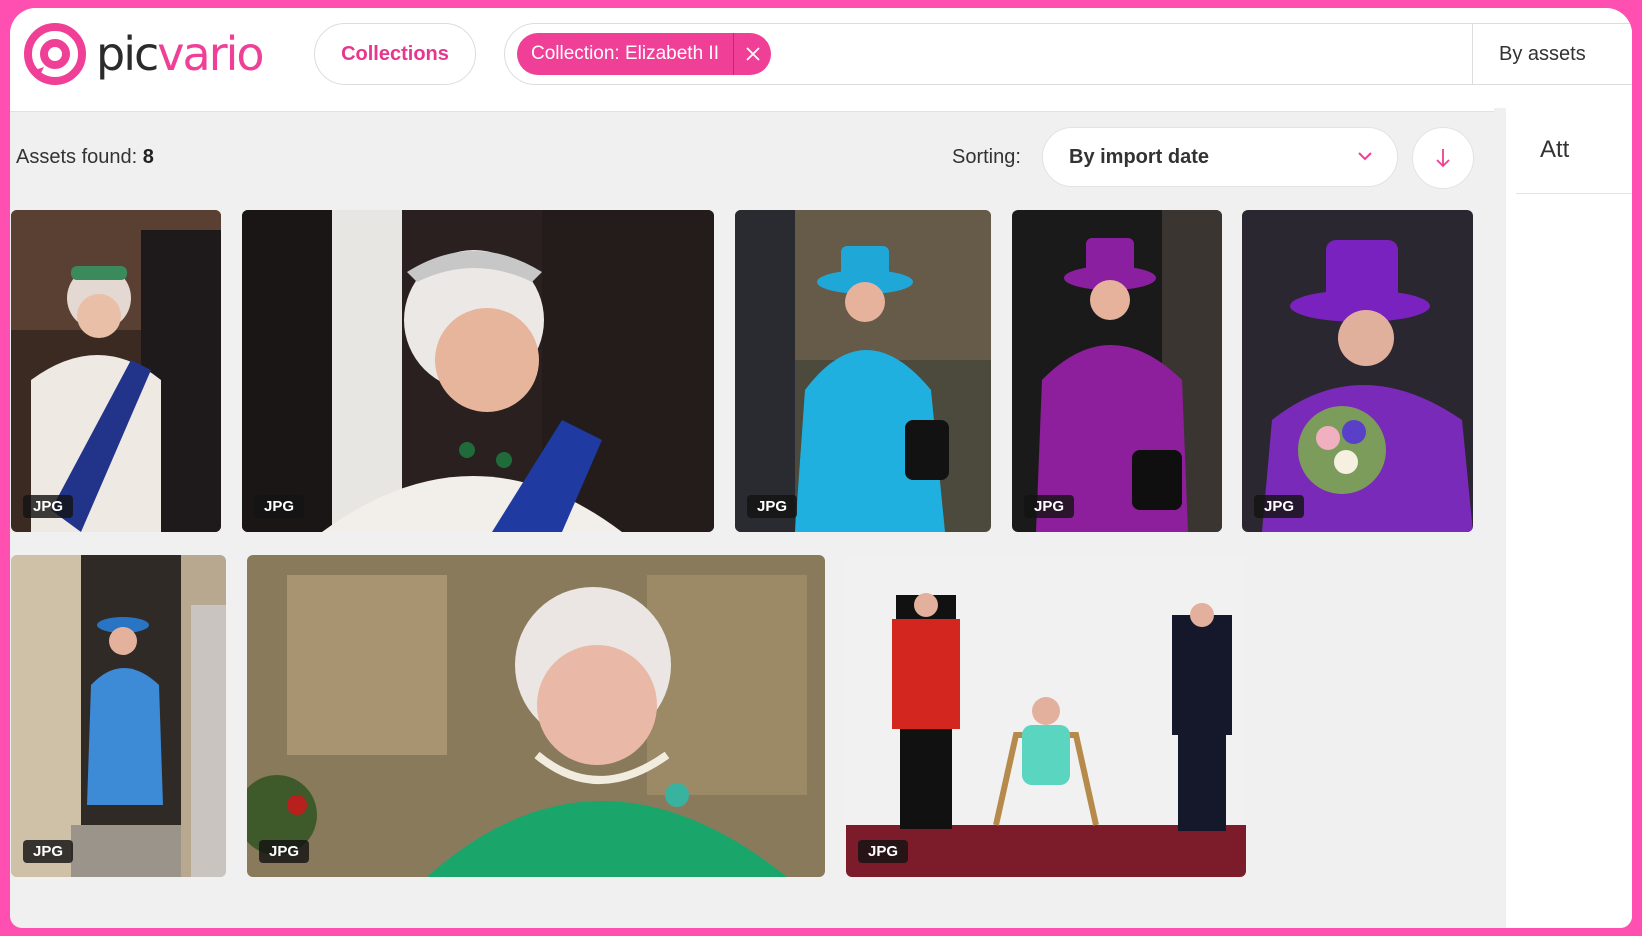 This screenshot has width=1642, height=936. What do you see at coordinates (77, 157) in the screenshot?
I see `assets-found-label: Assets found:` at bounding box center [77, 157].